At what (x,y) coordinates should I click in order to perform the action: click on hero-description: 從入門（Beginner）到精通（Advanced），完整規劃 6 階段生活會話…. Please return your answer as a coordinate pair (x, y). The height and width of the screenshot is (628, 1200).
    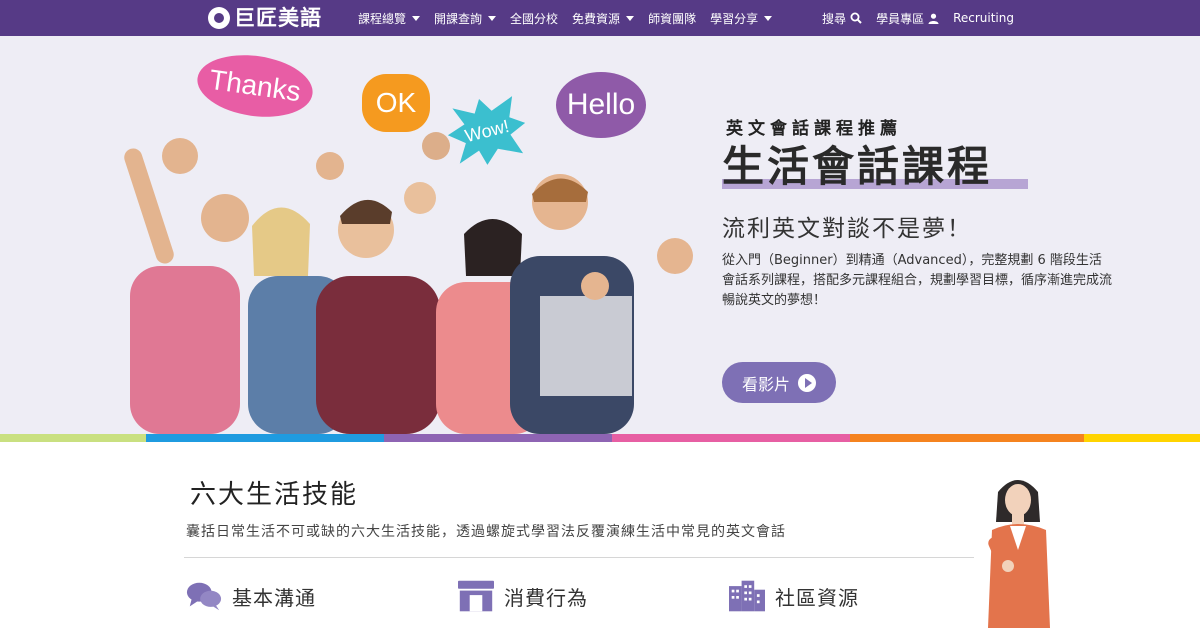
    Looking at the image, I should click on (917, 280).